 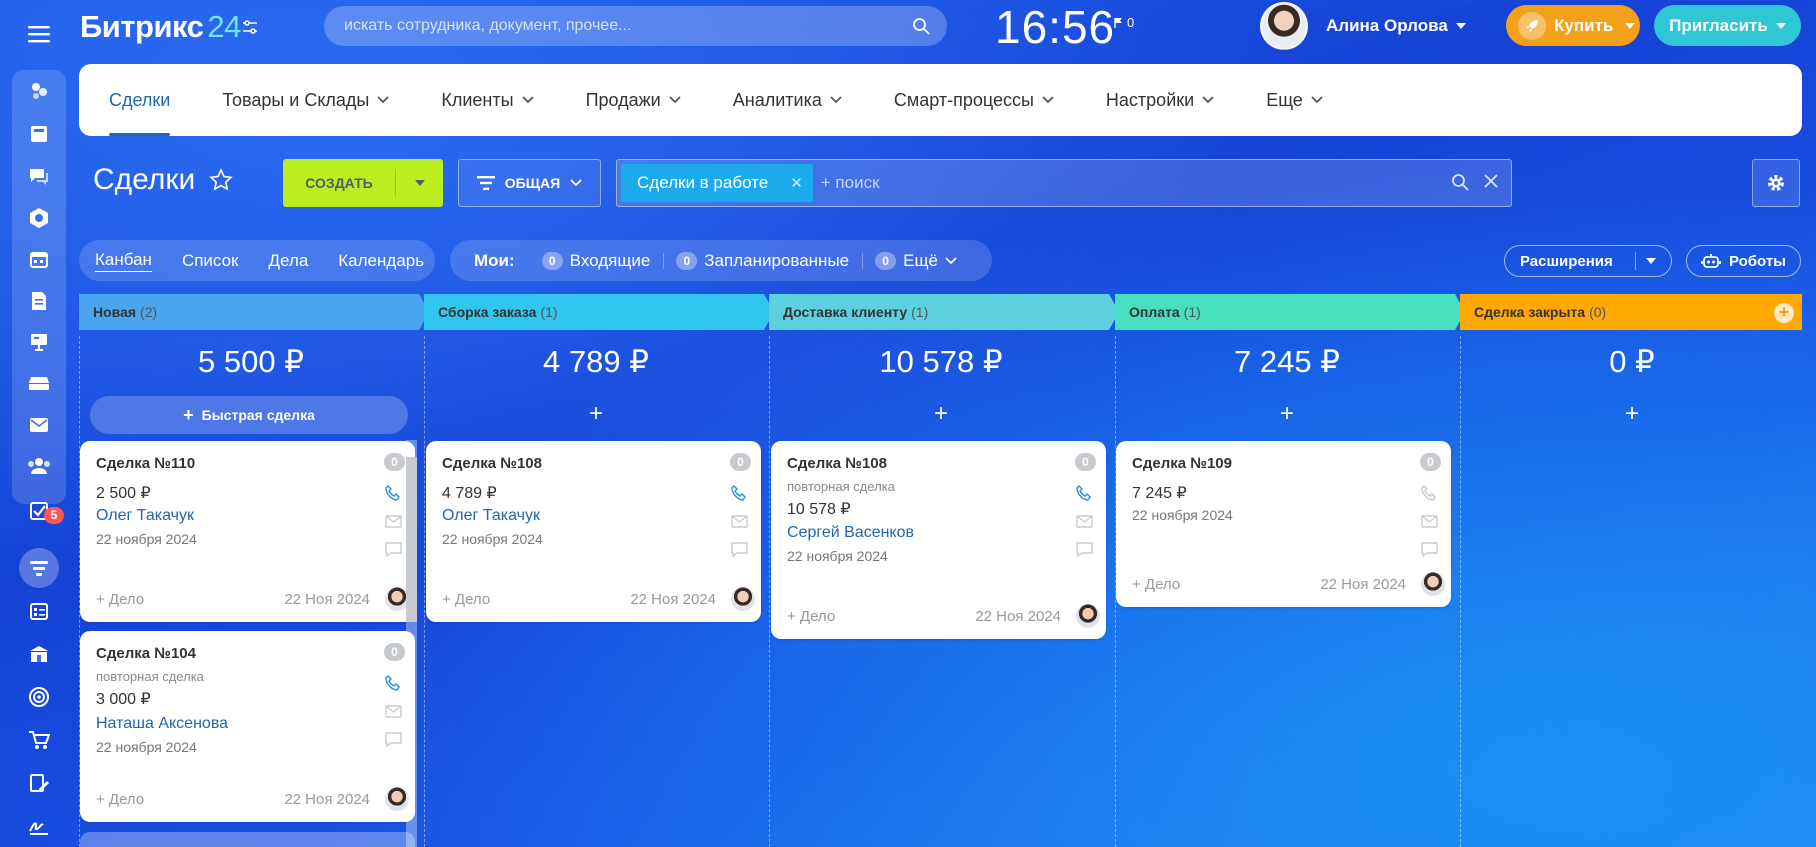 I want to click on store-icon, so click(x=39, y=654).